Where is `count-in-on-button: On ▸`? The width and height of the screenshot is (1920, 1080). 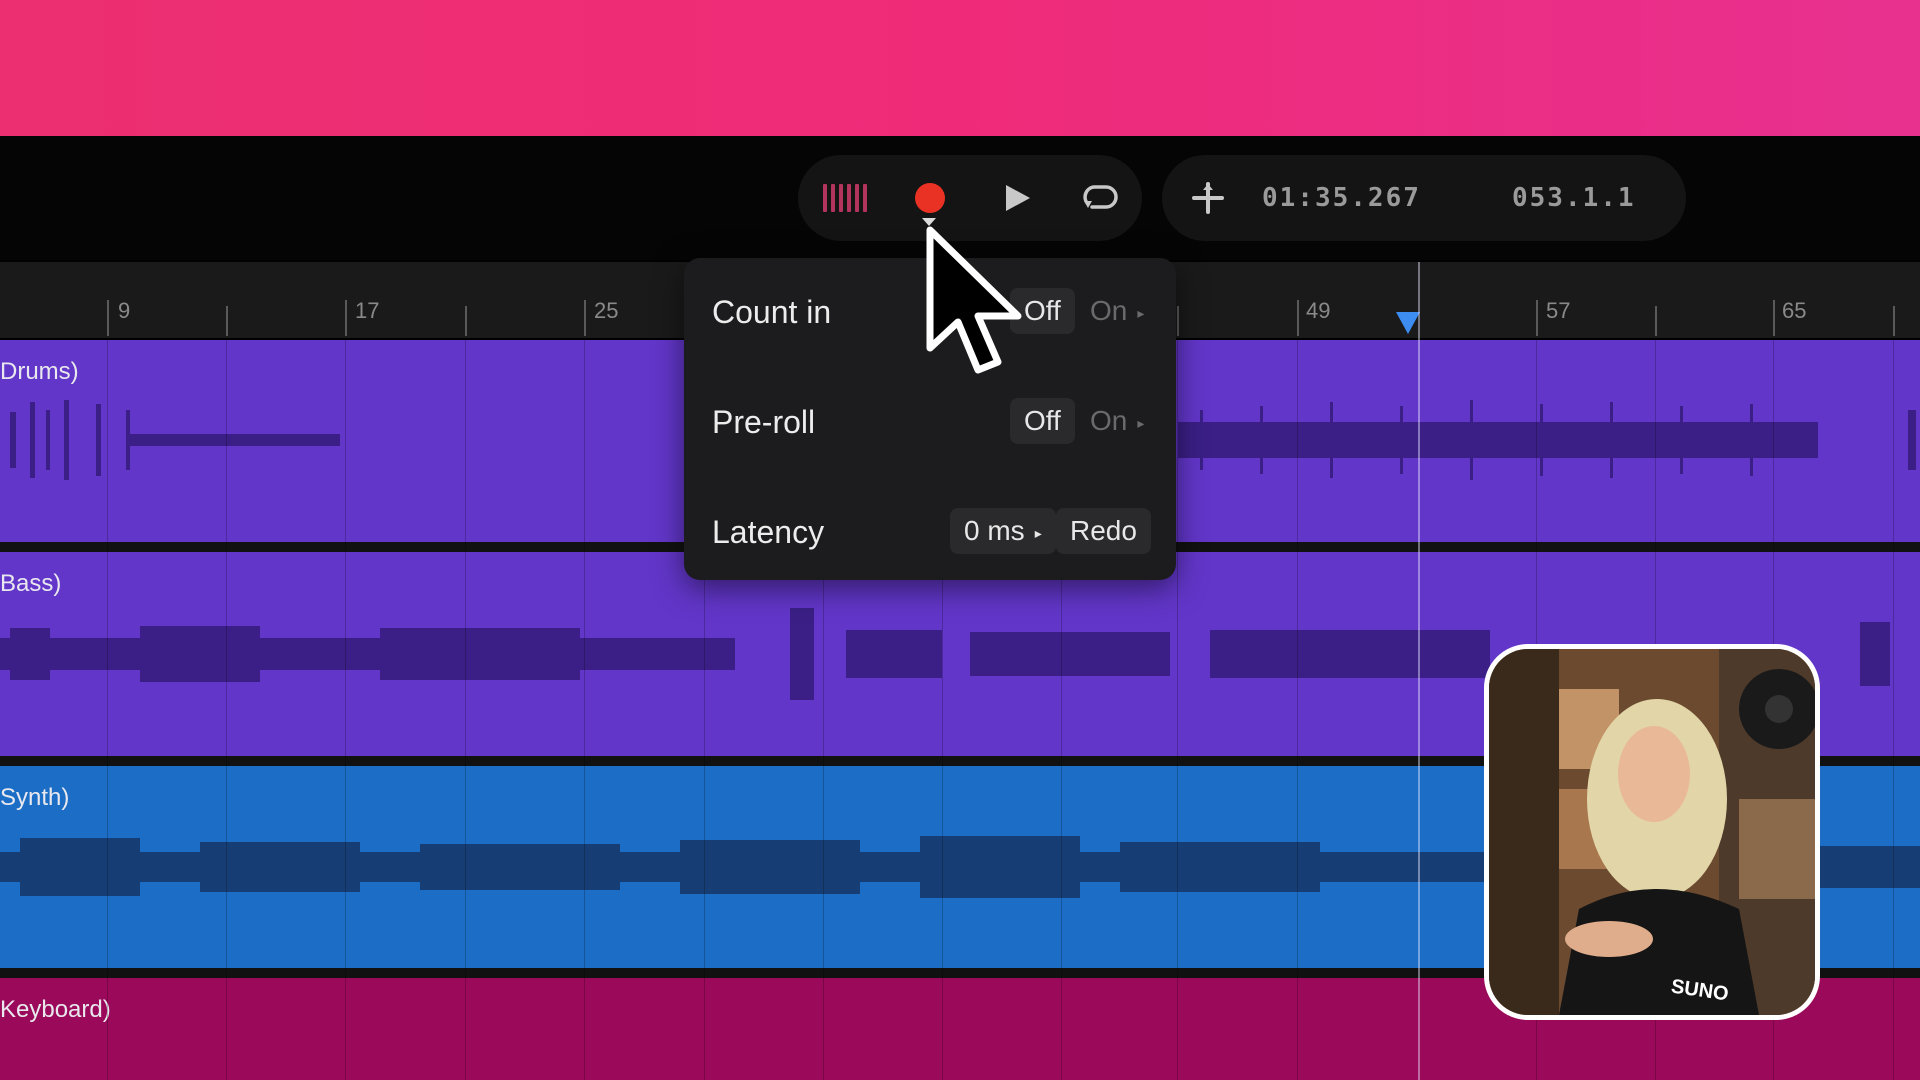 count-in-on-button: On ▸ is located at coordinates (1117, 311).